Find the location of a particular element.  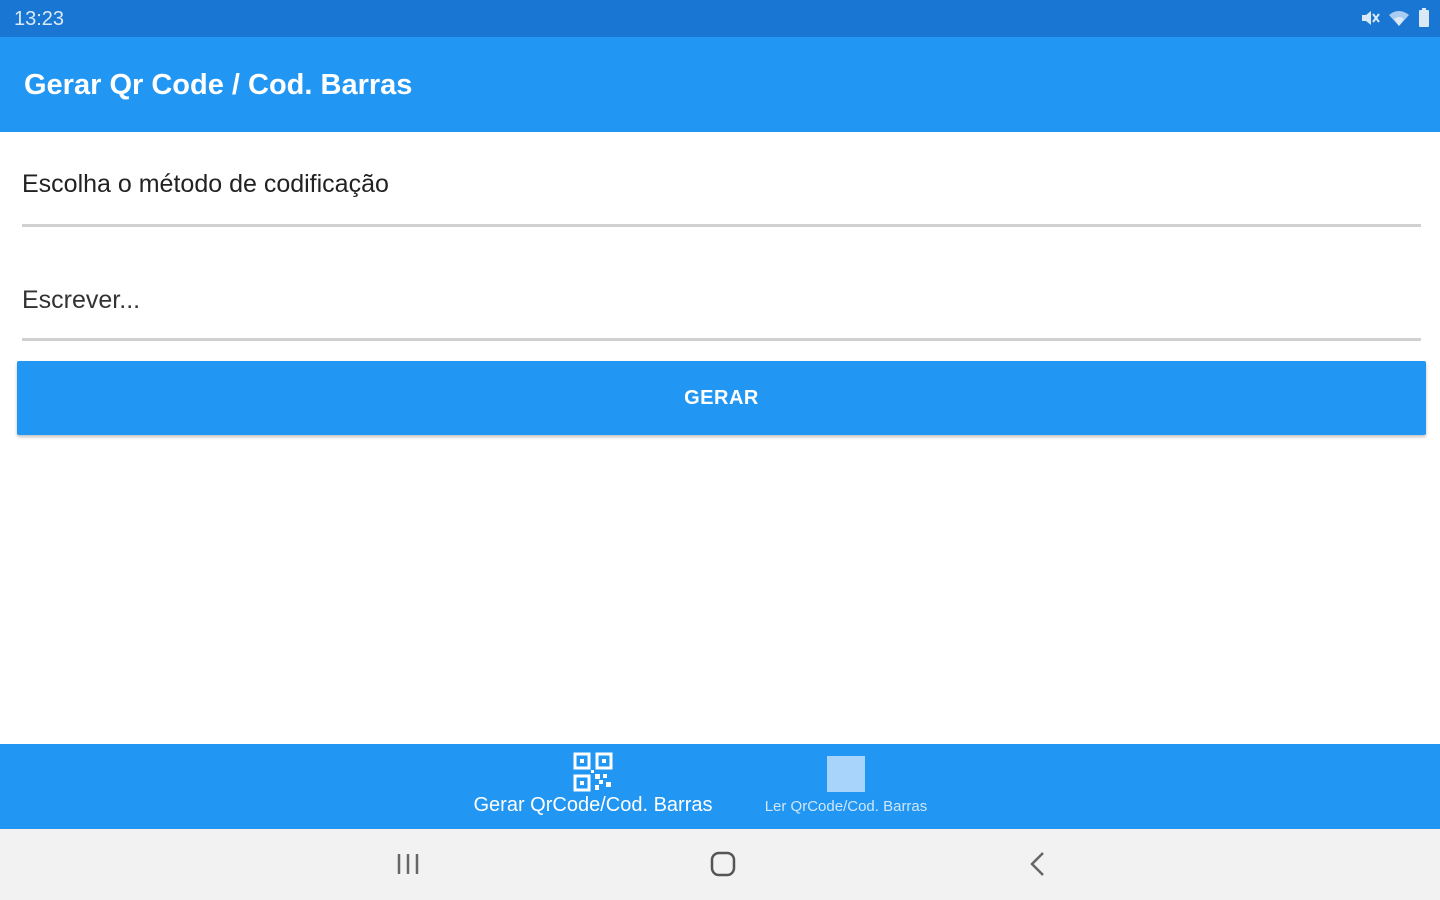

text-field is located at coordinates (721, 303).